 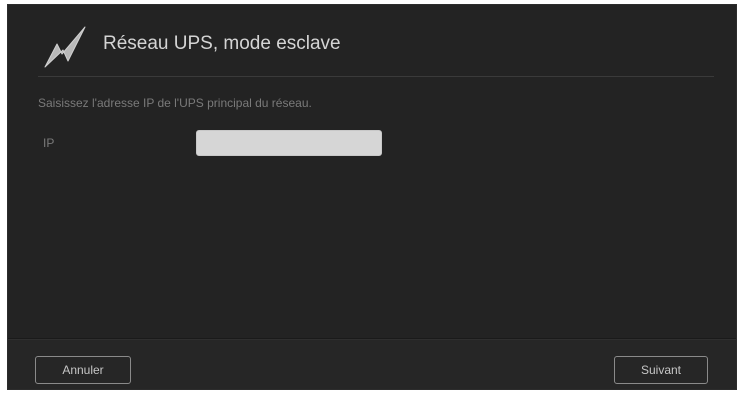 I want to click on ip-label: IP, so click(x=49, y=143).